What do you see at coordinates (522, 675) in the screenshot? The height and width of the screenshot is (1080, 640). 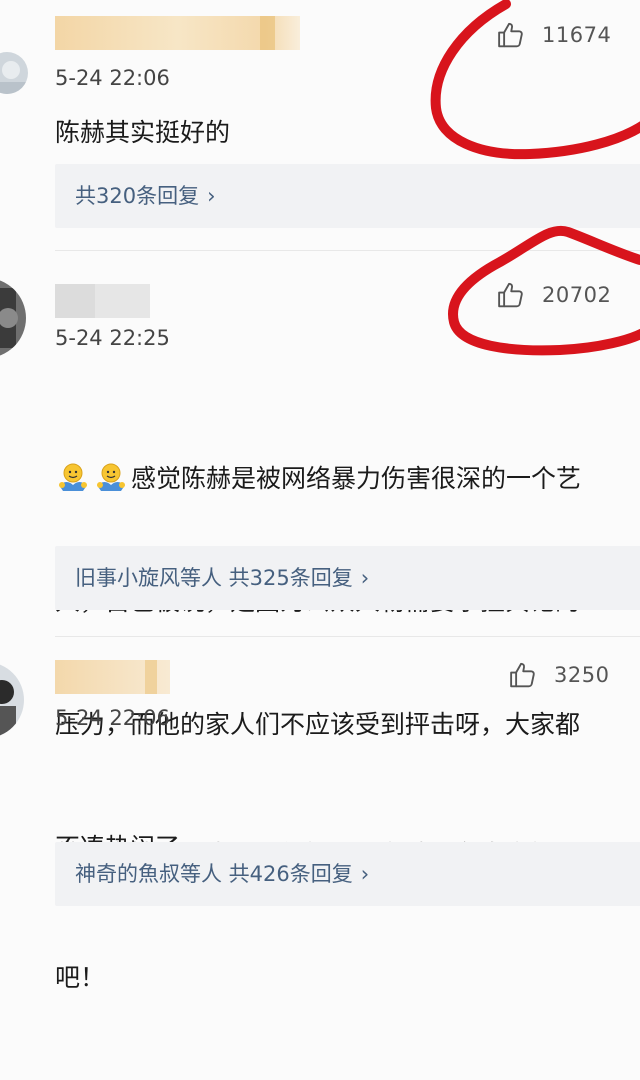 I see `thumbs-up-icon` at bounding box center [522, 675].